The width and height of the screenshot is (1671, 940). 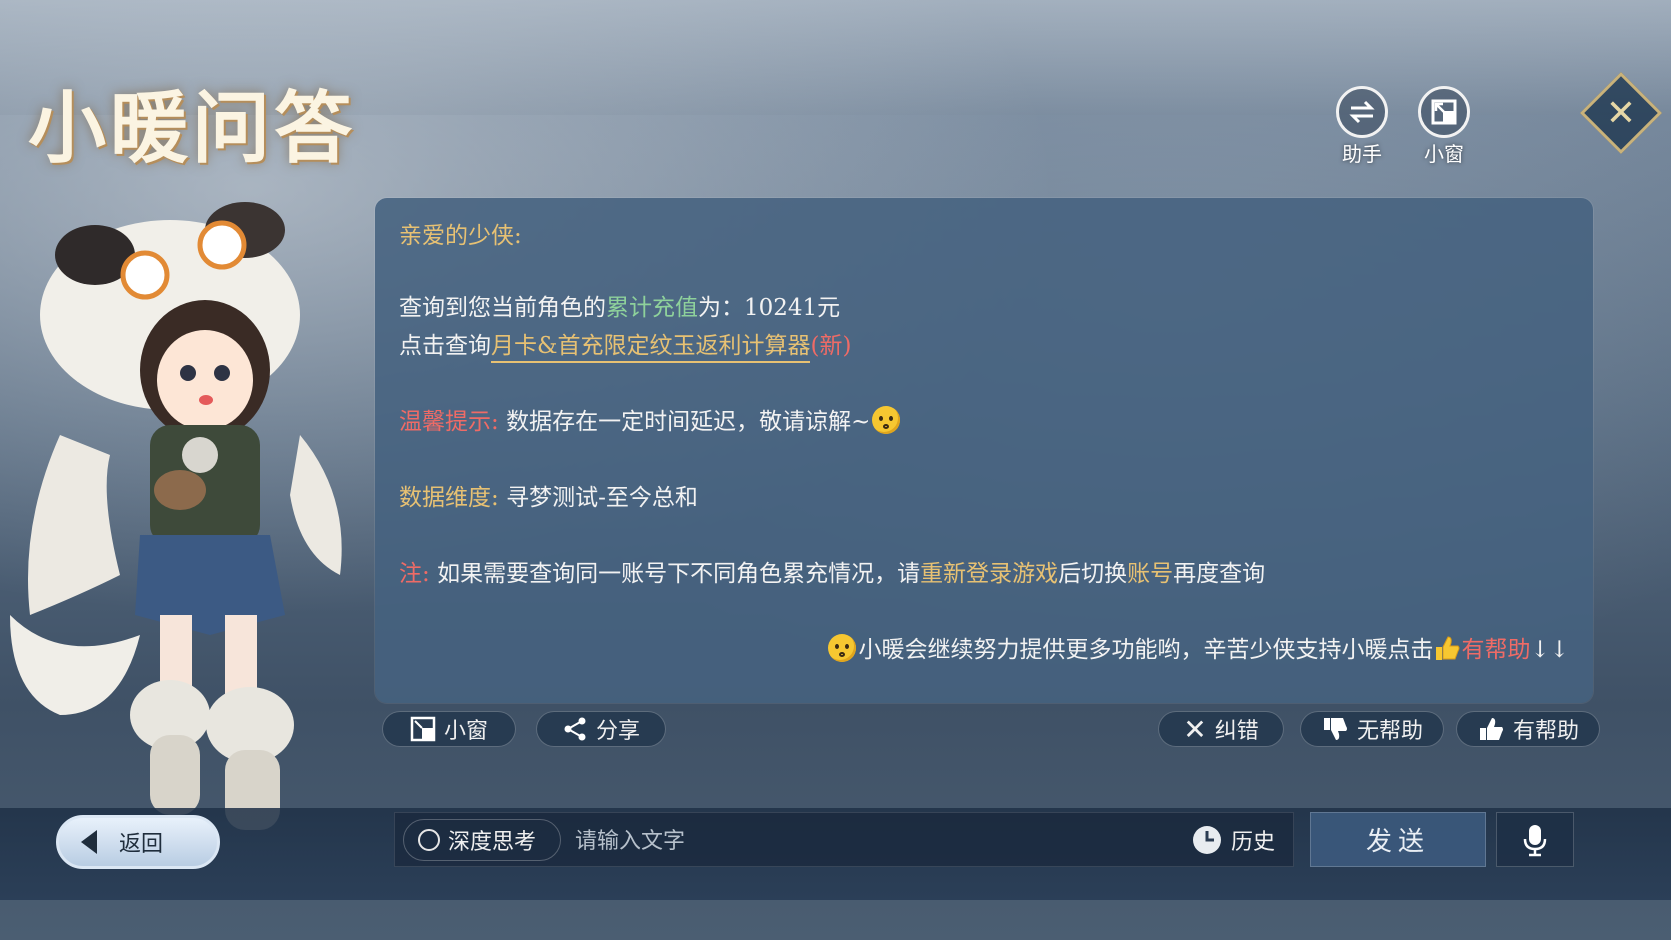 What do you see at coordinates (1496, 650) in the screenshot?
I see `footer-helpful: 有帮助` at bounding box center [1496, 650].